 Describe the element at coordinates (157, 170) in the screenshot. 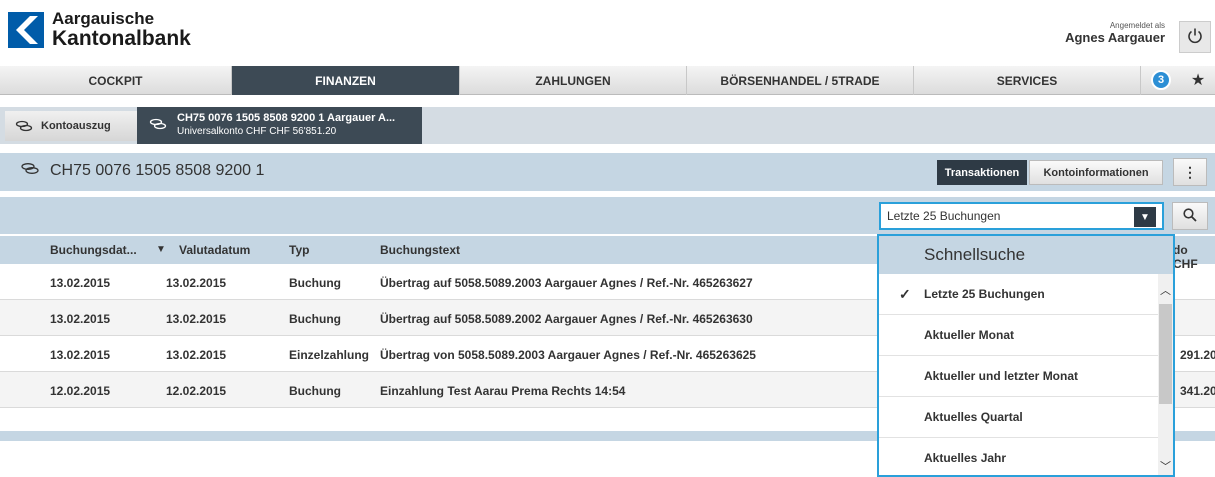

I see `account-iban: CH75 0076 1505 8508 9200 1` at that location.